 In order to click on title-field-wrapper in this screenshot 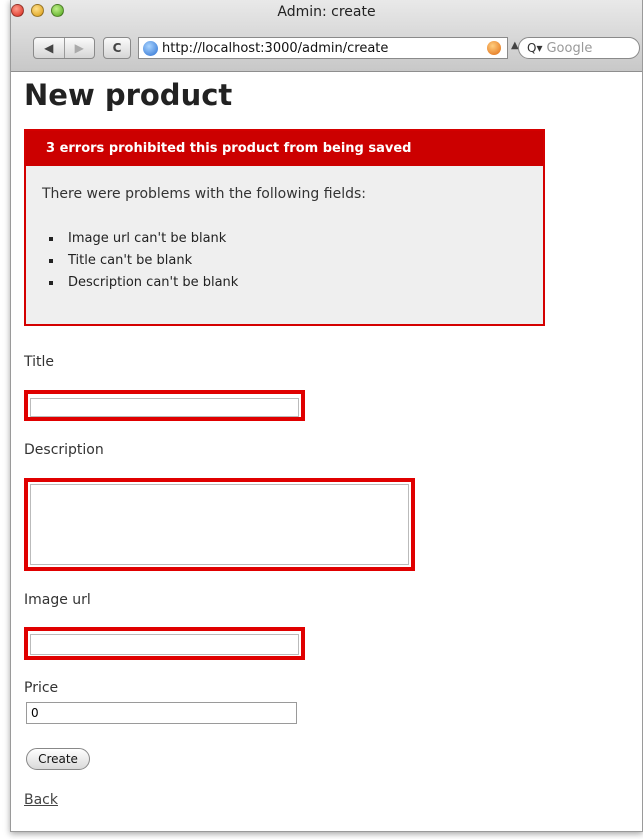, I will do `click(164, 405)`.